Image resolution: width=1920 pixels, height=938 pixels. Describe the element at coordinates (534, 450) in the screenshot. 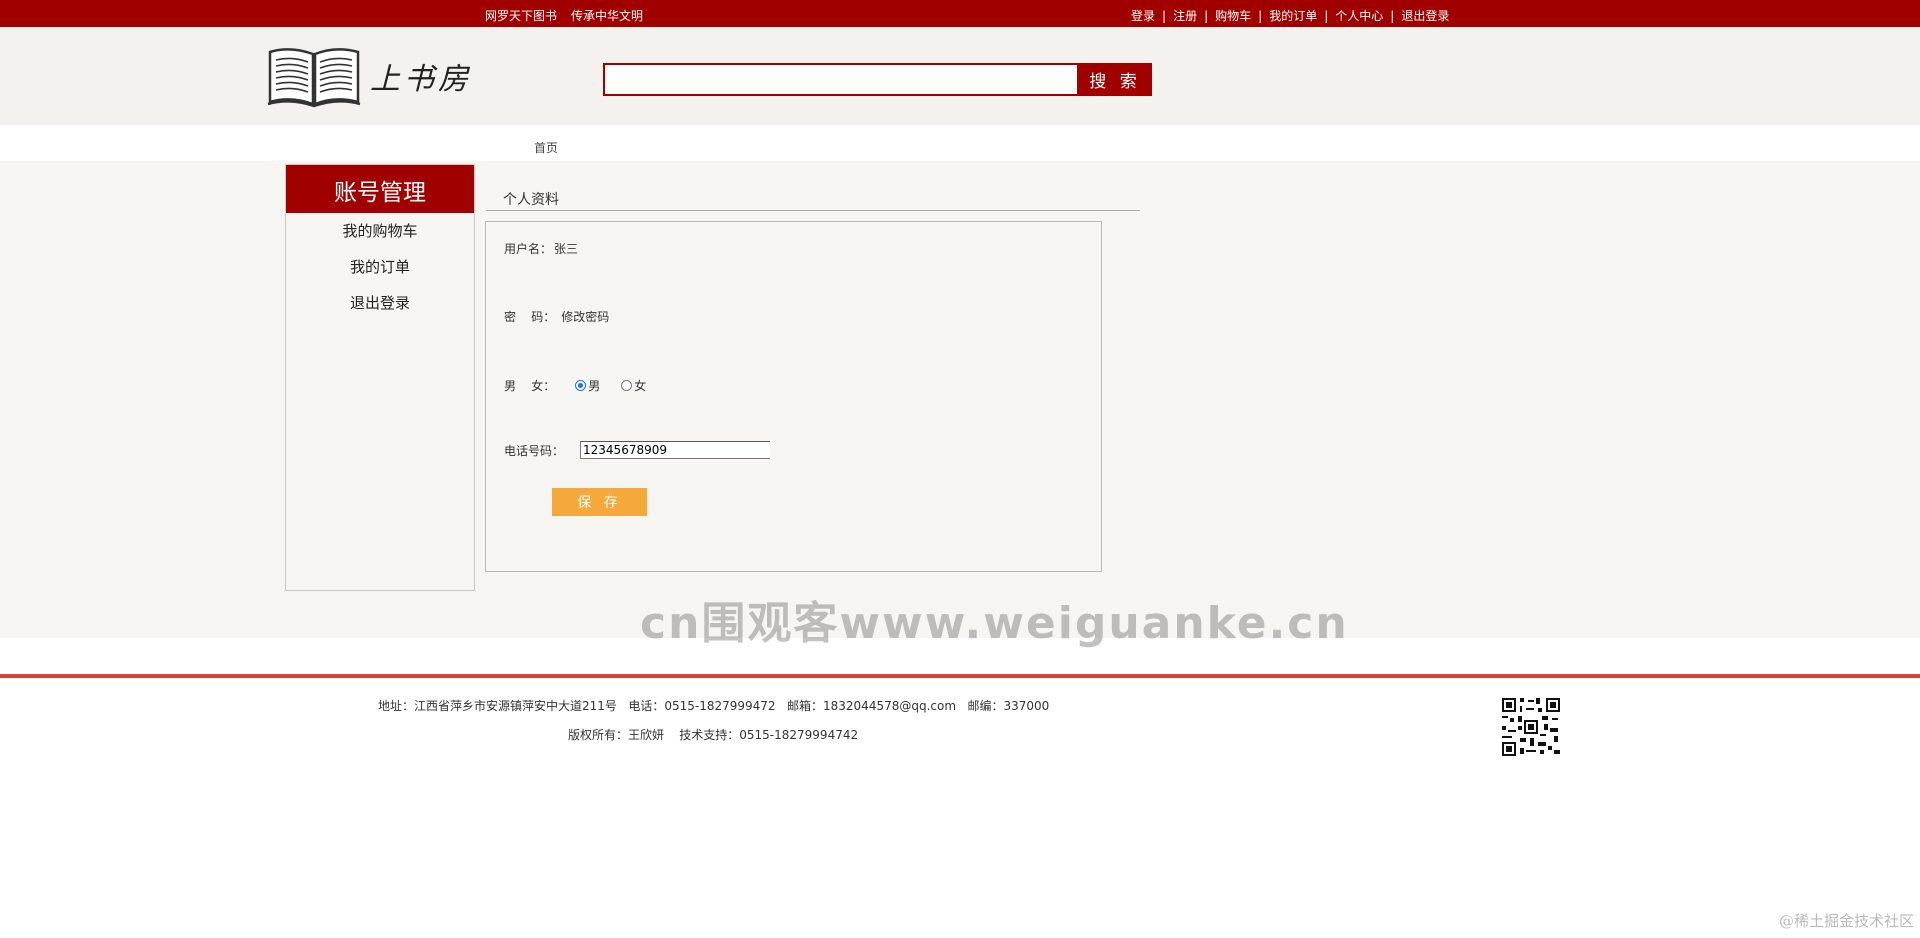

I see `phone-label: 电话号码：` at that location.